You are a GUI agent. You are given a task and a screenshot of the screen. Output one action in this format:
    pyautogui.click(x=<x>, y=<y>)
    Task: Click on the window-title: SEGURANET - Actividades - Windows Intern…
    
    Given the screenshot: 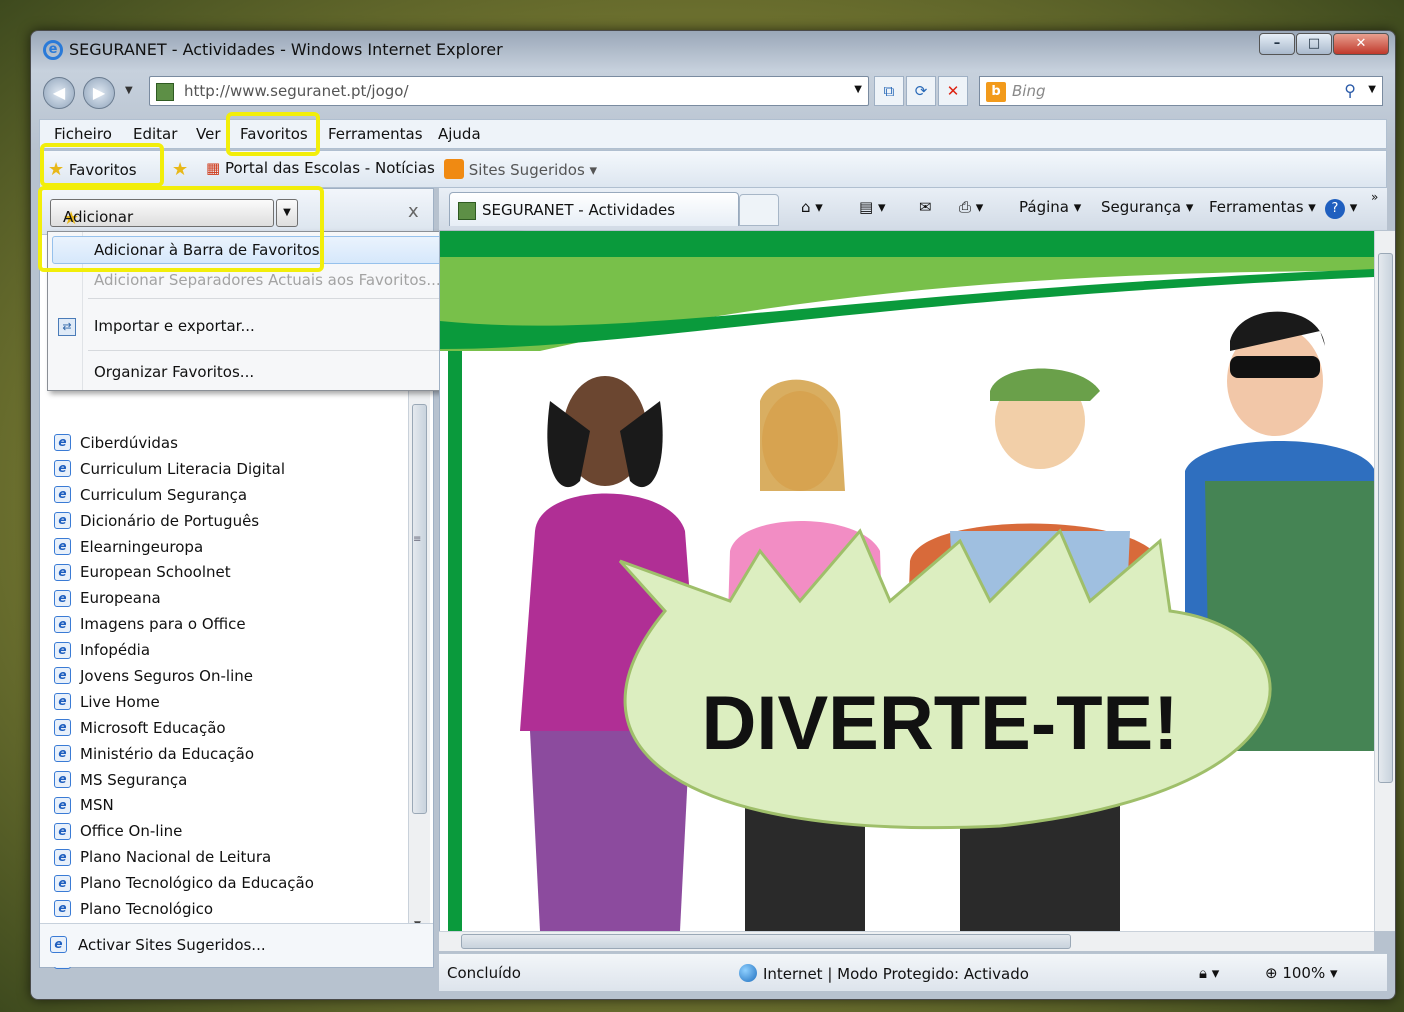 What is the action you would take?
    pyautogui.click(x=286, y=49)
    